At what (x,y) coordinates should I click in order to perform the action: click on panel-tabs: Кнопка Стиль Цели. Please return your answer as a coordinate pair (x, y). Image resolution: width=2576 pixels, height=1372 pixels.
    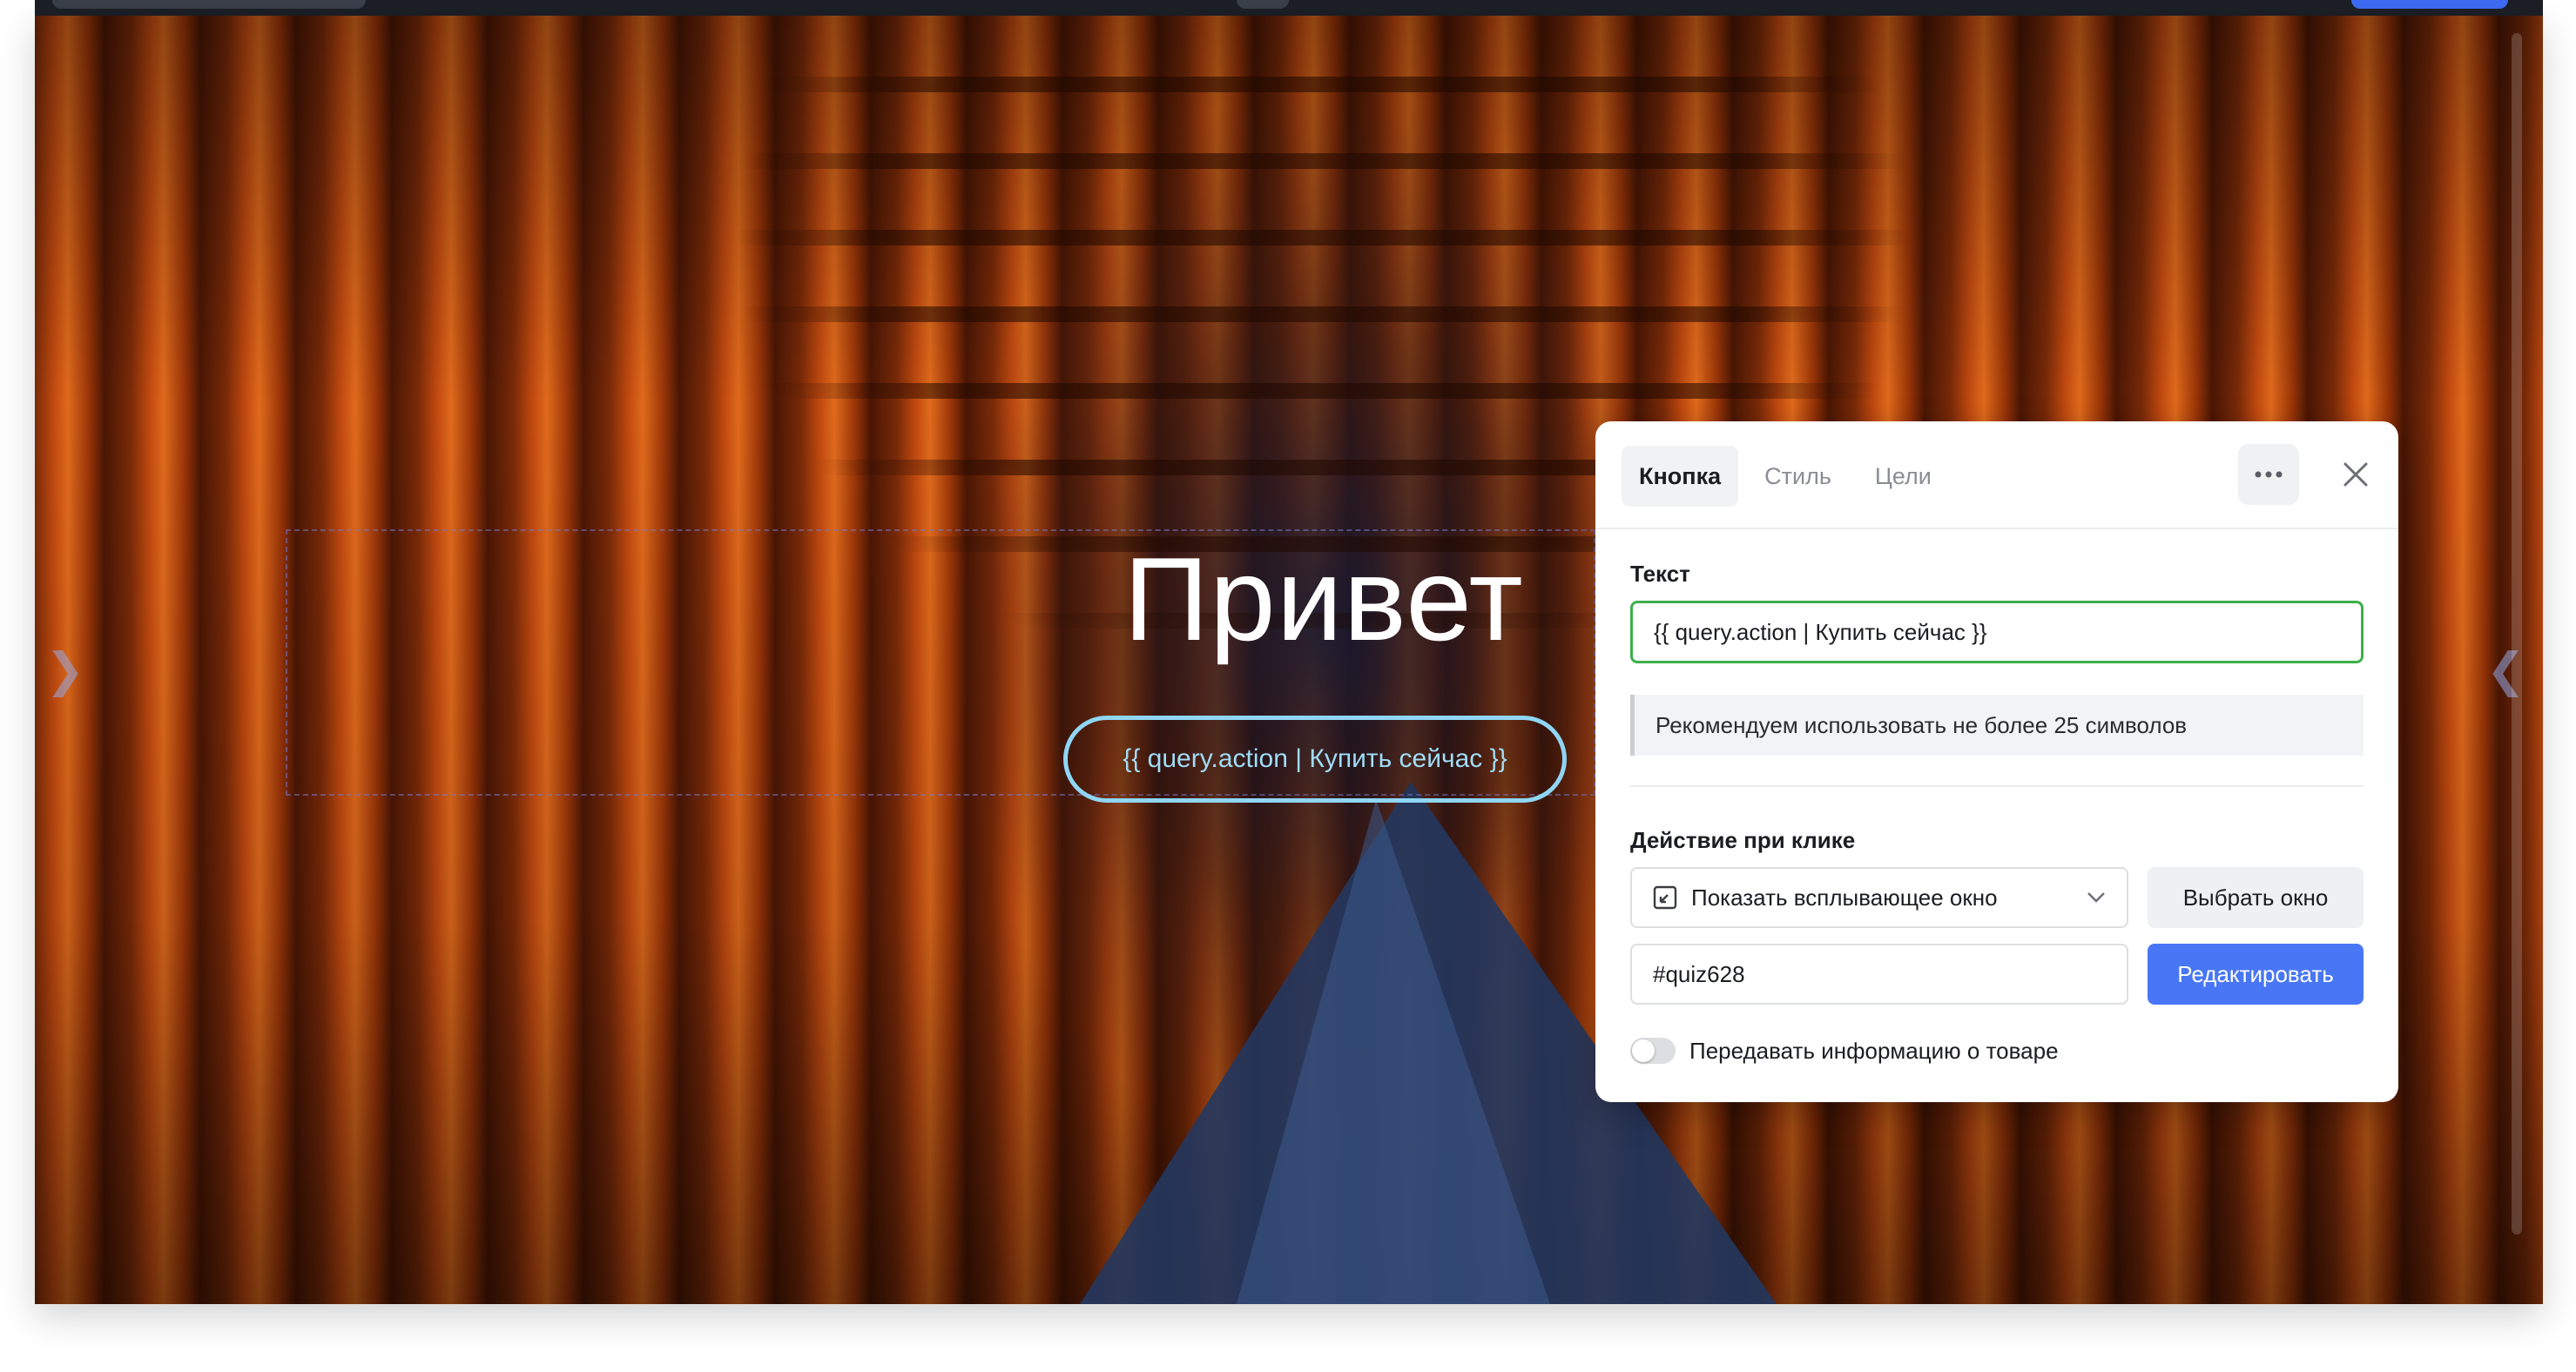
    Looking at the image, I should click on (1786, 476).